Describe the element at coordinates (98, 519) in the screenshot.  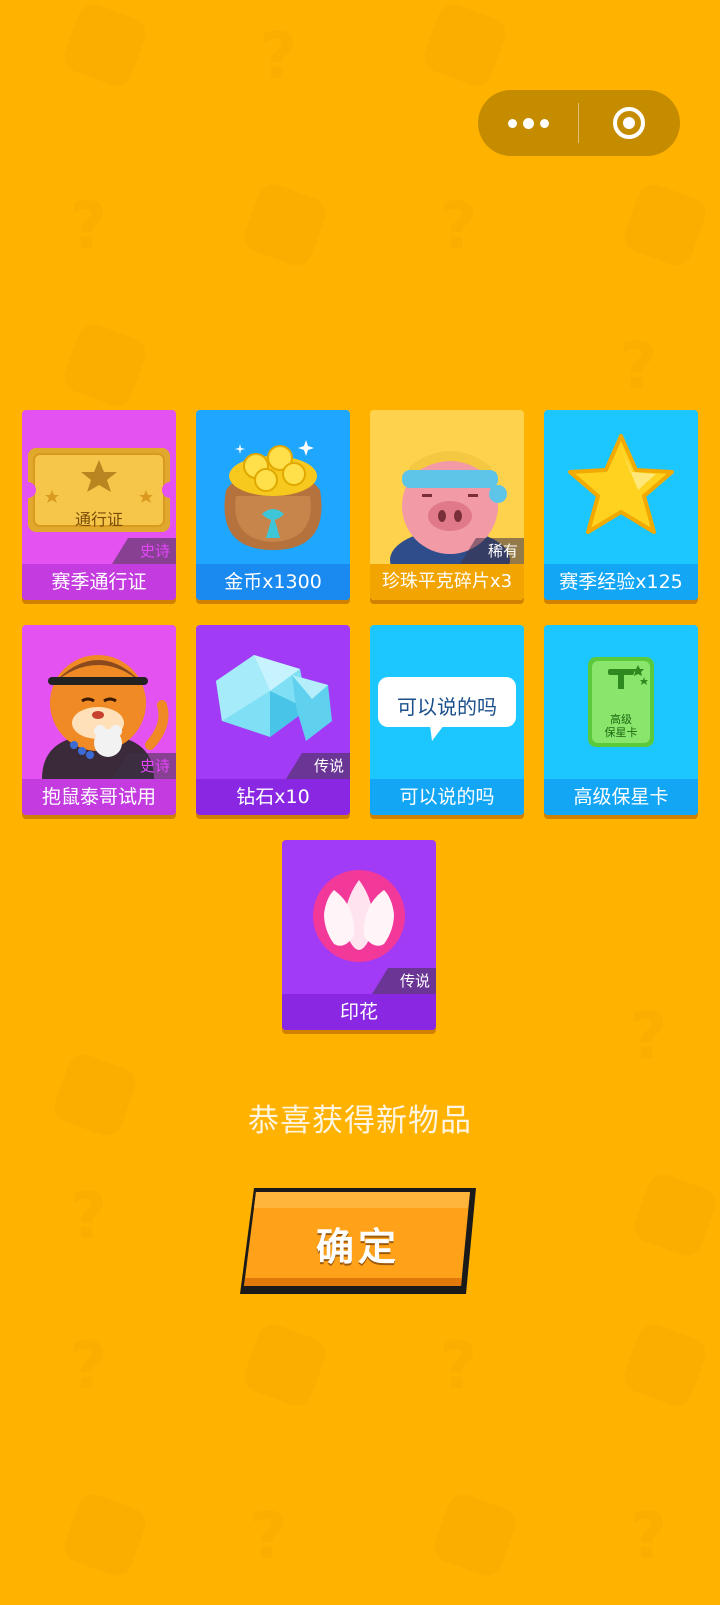
I see `ticket-art-text: 通行证` at that location.